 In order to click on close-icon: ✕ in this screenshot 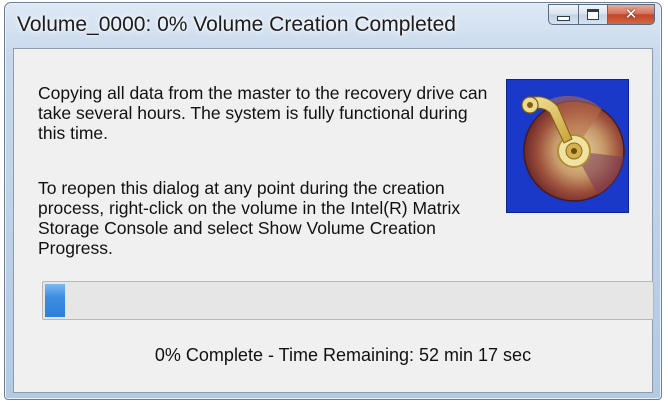, I will do `click(631, 14)`.